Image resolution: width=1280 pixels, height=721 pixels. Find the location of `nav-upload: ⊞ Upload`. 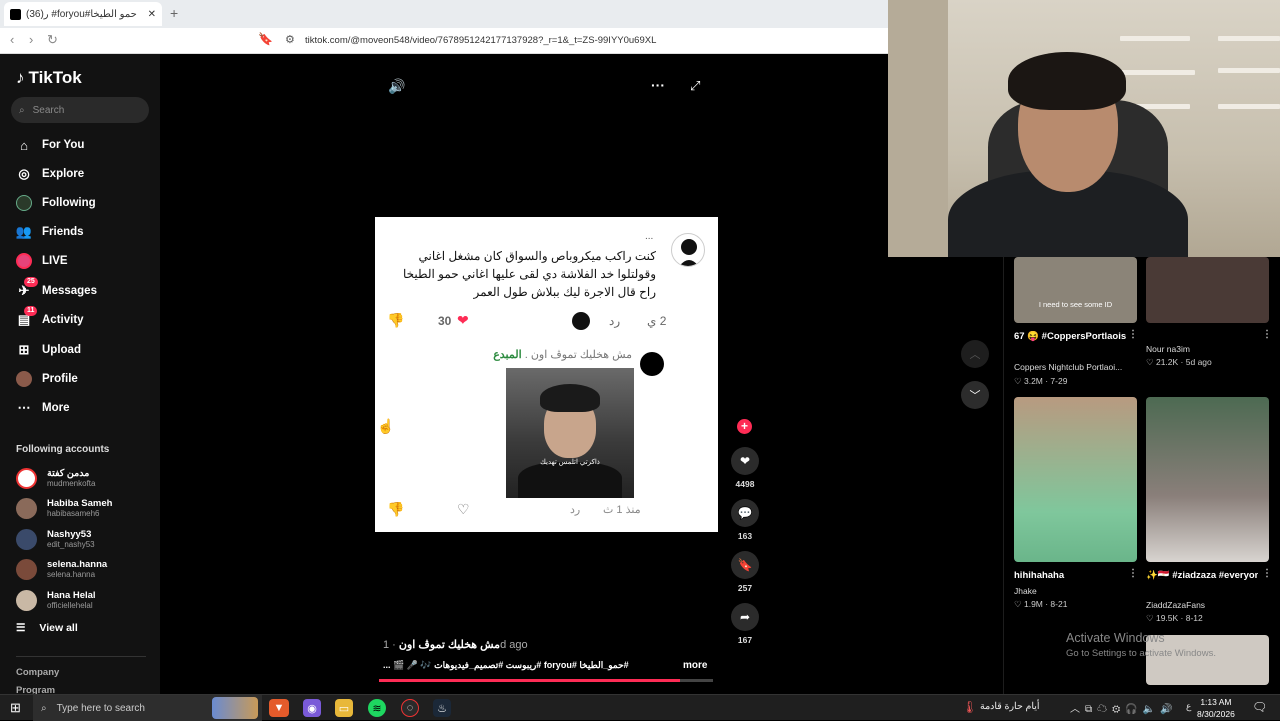

nav-upload: ⊞ Upload is located at coordinates (48, 350).